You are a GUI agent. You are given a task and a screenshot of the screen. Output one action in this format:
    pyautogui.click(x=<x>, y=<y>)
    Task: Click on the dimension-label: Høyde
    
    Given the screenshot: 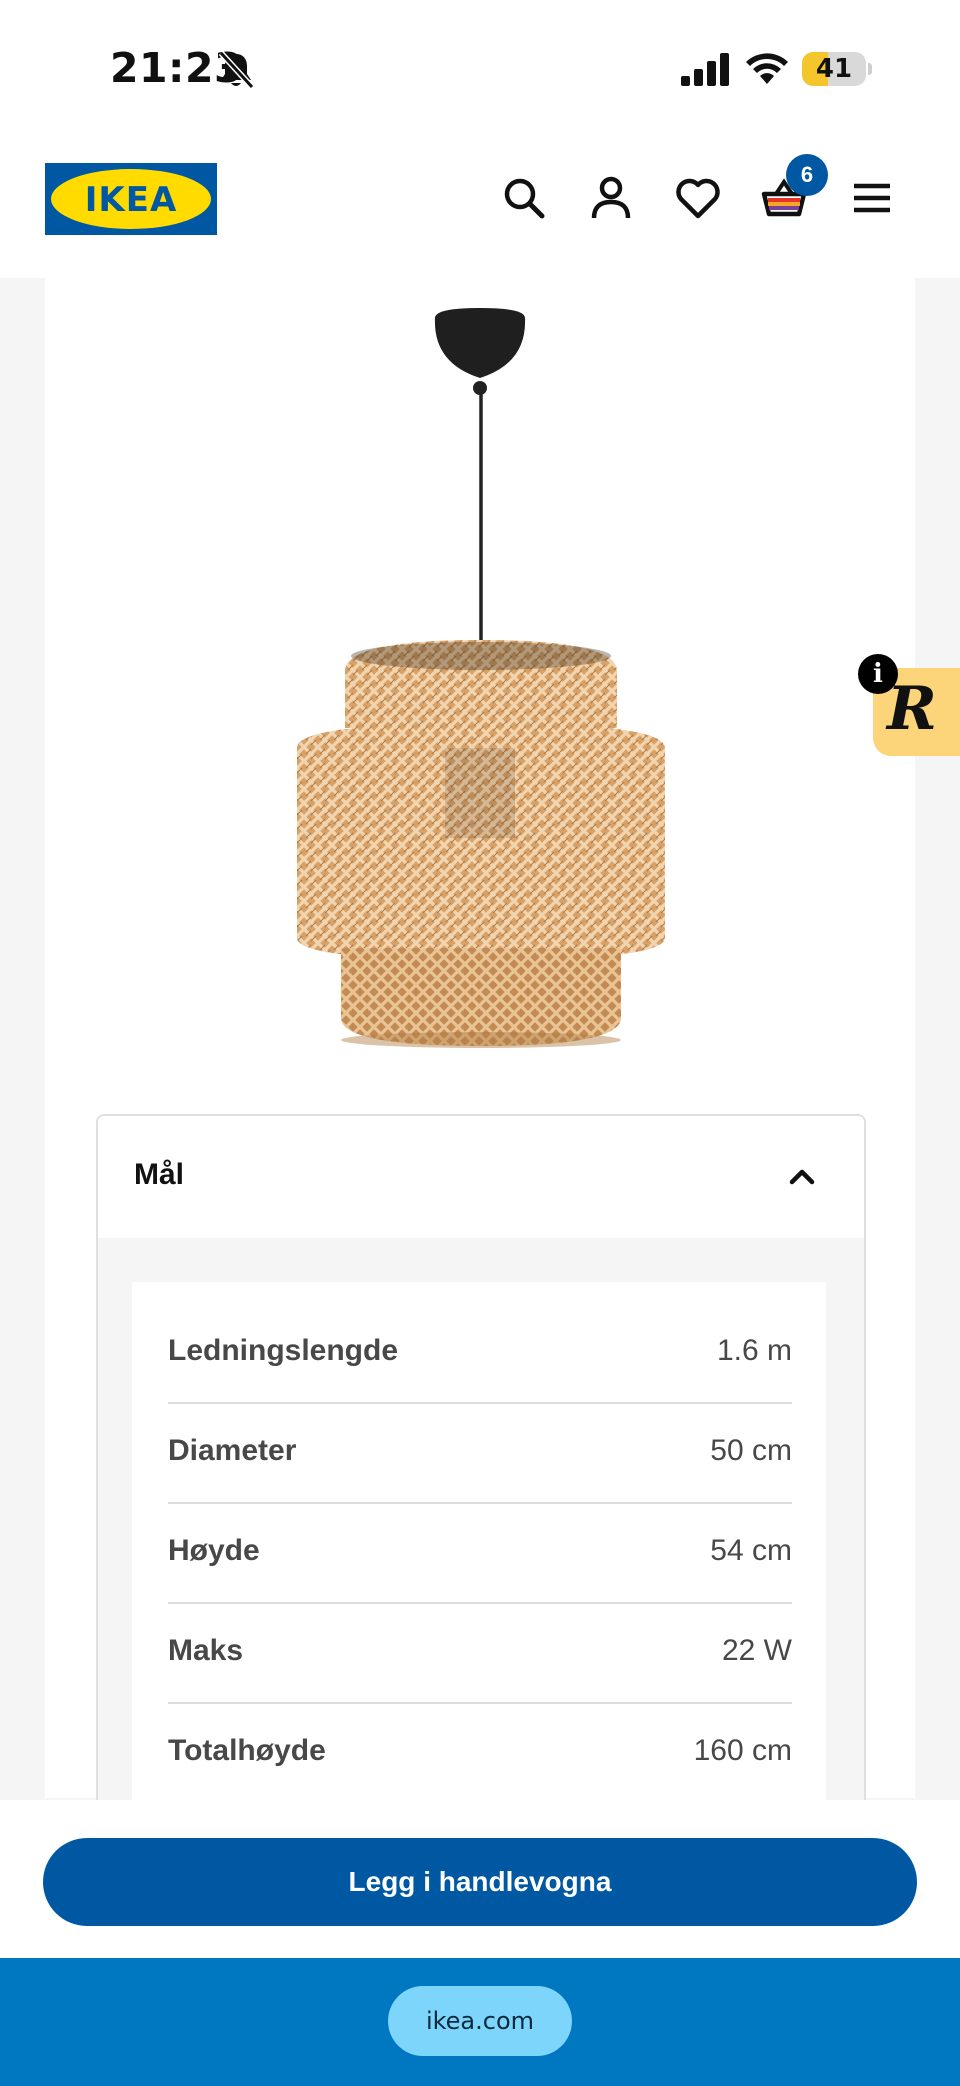 What is the action you would take?
    pyautogui.click(x=214, y=1550)
    